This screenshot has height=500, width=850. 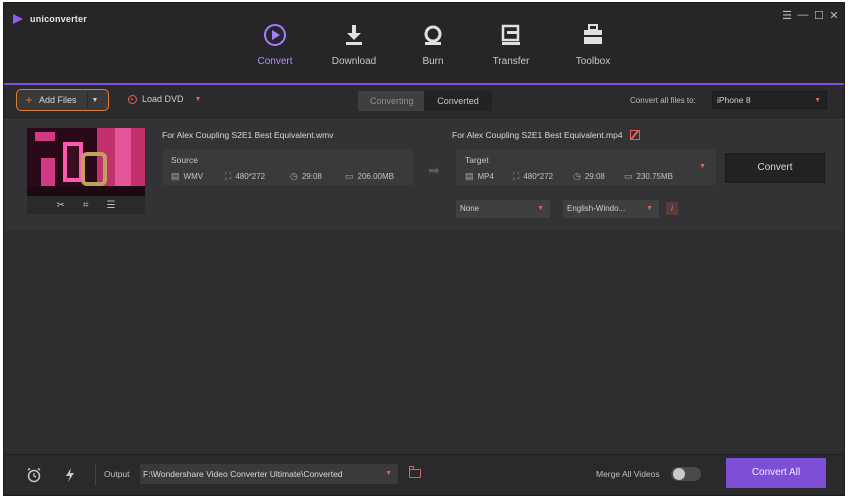 What do you see at coordinates (245, 176) in the screenshot?
I see `source-resolution: ⛶ 480*272` at bounding box center [245, 176].